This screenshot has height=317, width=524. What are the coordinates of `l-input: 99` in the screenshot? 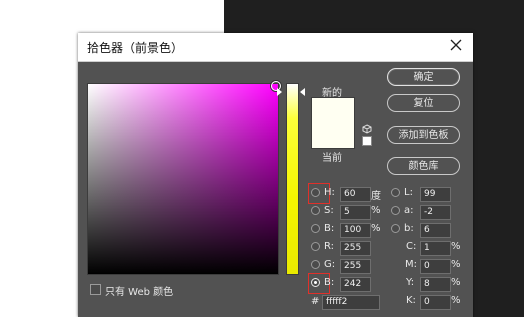 It's located at (435, 194).